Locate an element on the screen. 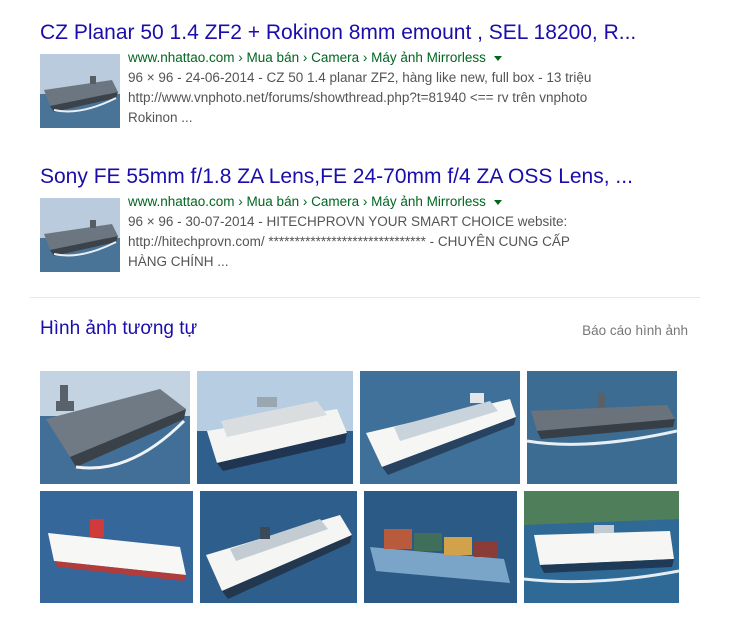  container-ship-image is located at coordinates (440, 547).